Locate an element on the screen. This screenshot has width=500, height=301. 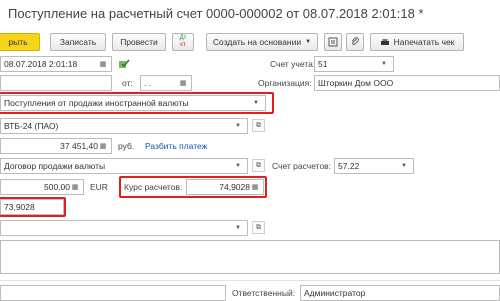
post-button: Провести is located at coordinates (139, 42).